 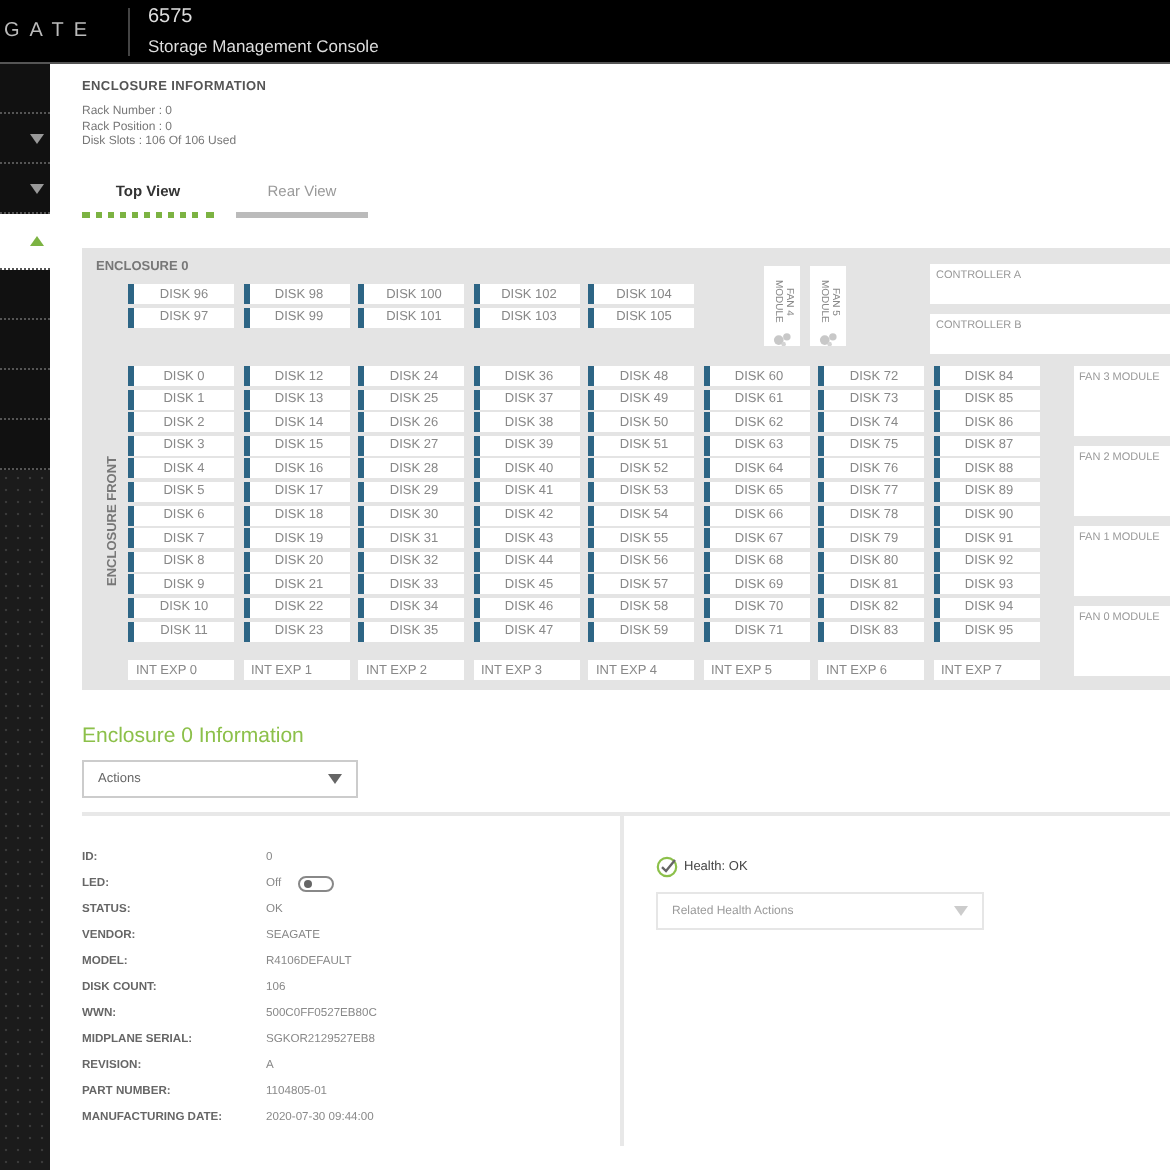 I want to click on led-toggle, so click(x=315, y=883).